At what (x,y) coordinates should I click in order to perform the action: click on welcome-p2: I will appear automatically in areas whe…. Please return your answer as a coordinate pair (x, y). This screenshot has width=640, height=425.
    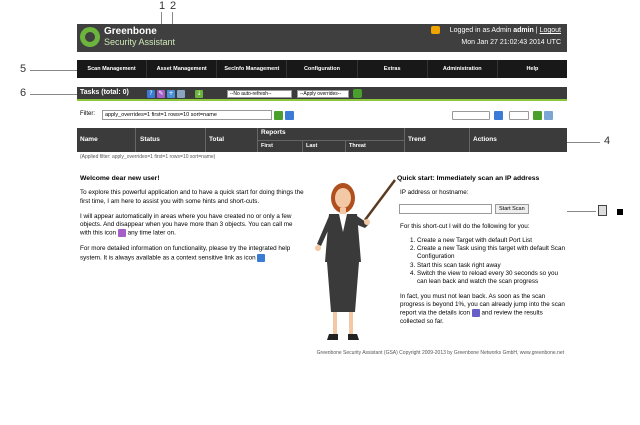
    Looking at the image, I should click on (186, 225).